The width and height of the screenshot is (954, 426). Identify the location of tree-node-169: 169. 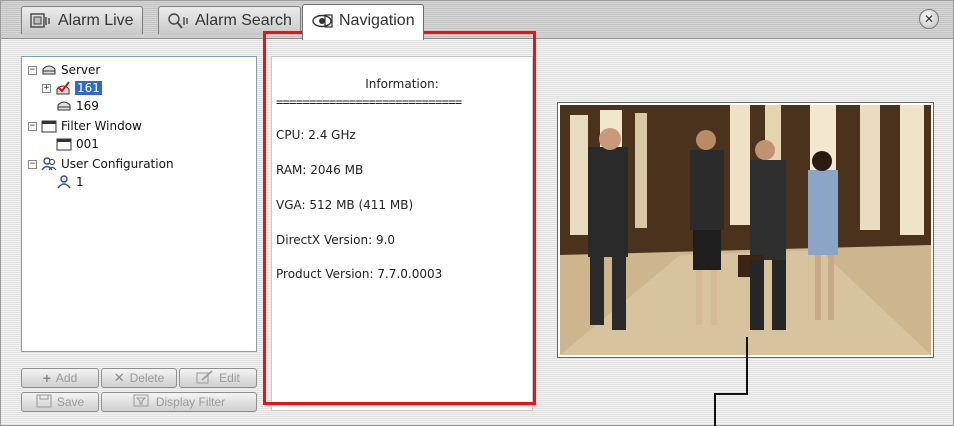
(77, 106).